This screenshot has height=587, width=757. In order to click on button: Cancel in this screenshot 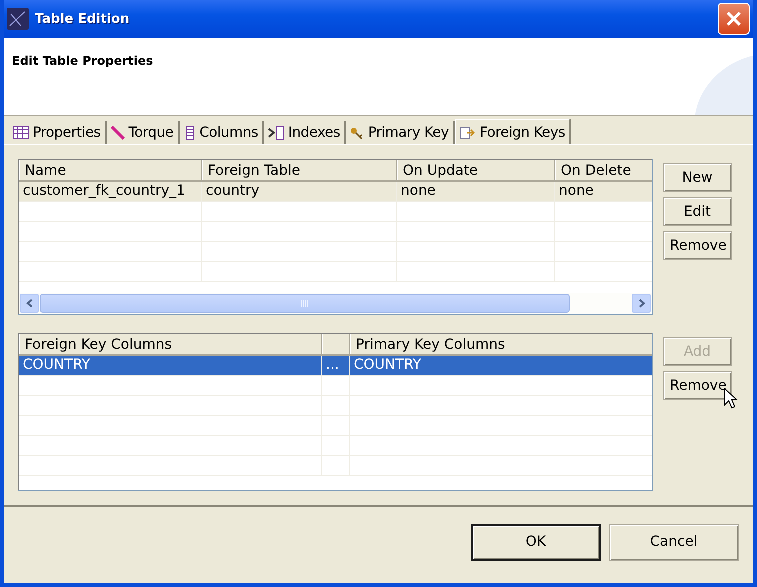, I will do `click(674, 542)`.